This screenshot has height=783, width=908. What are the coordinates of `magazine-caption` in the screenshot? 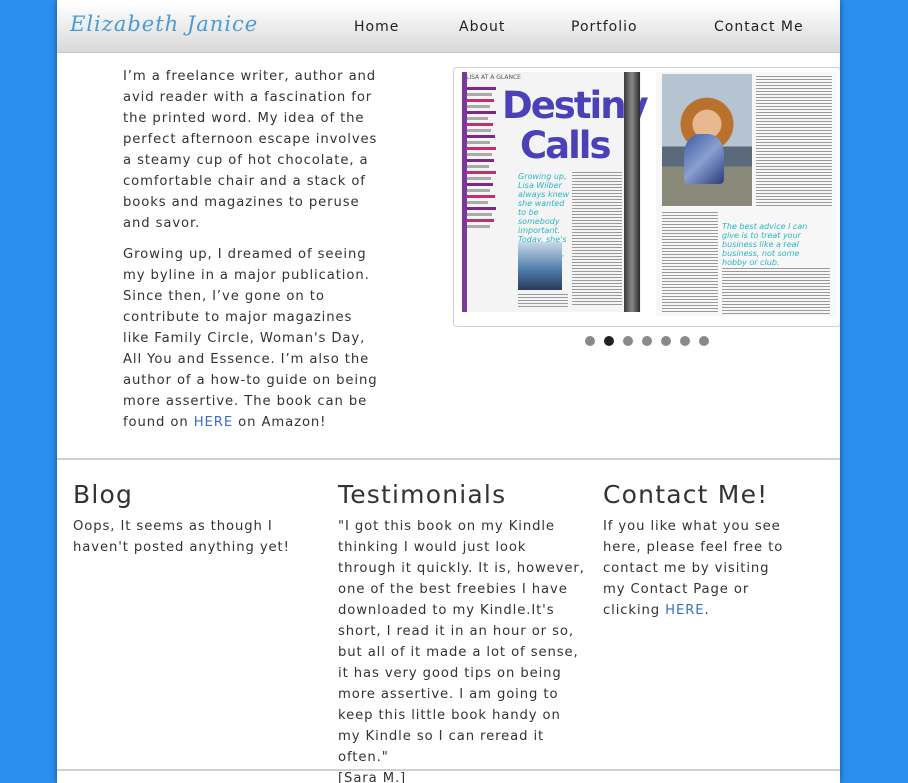 It's located at (543, 301).